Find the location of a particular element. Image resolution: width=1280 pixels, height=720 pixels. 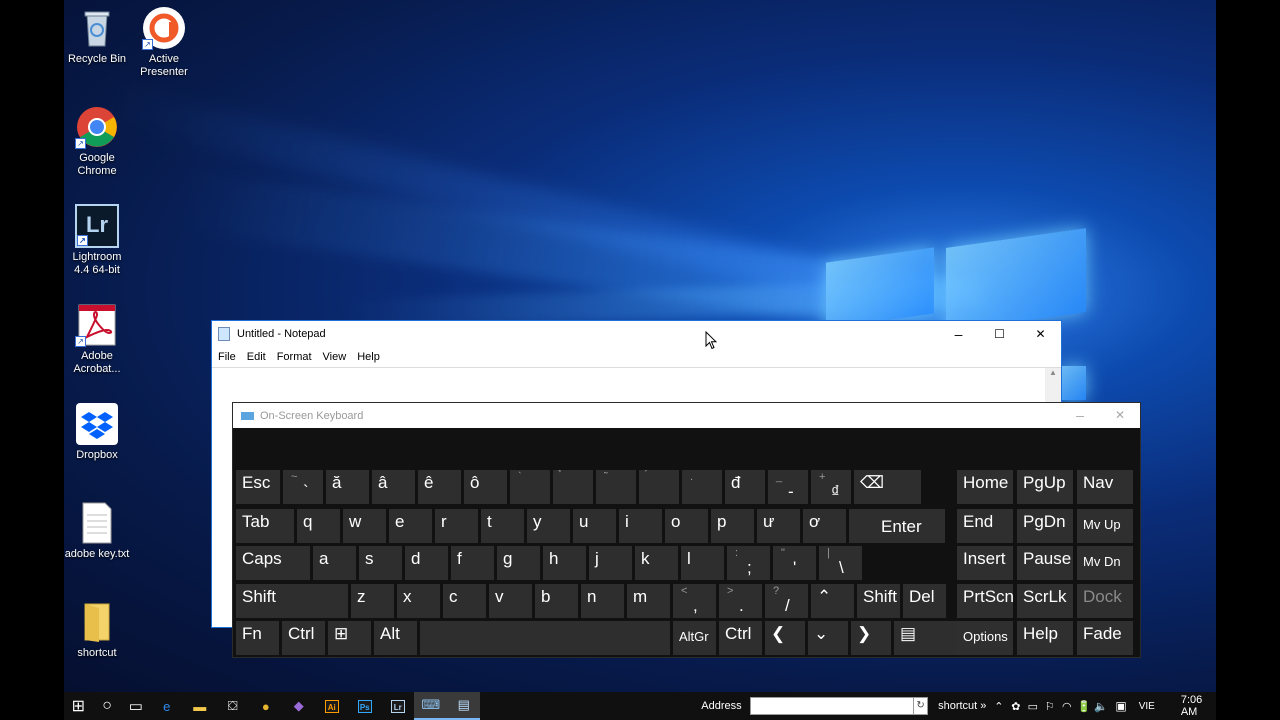

action-center-icon: ▣ is located at coordinates (1120, 706).